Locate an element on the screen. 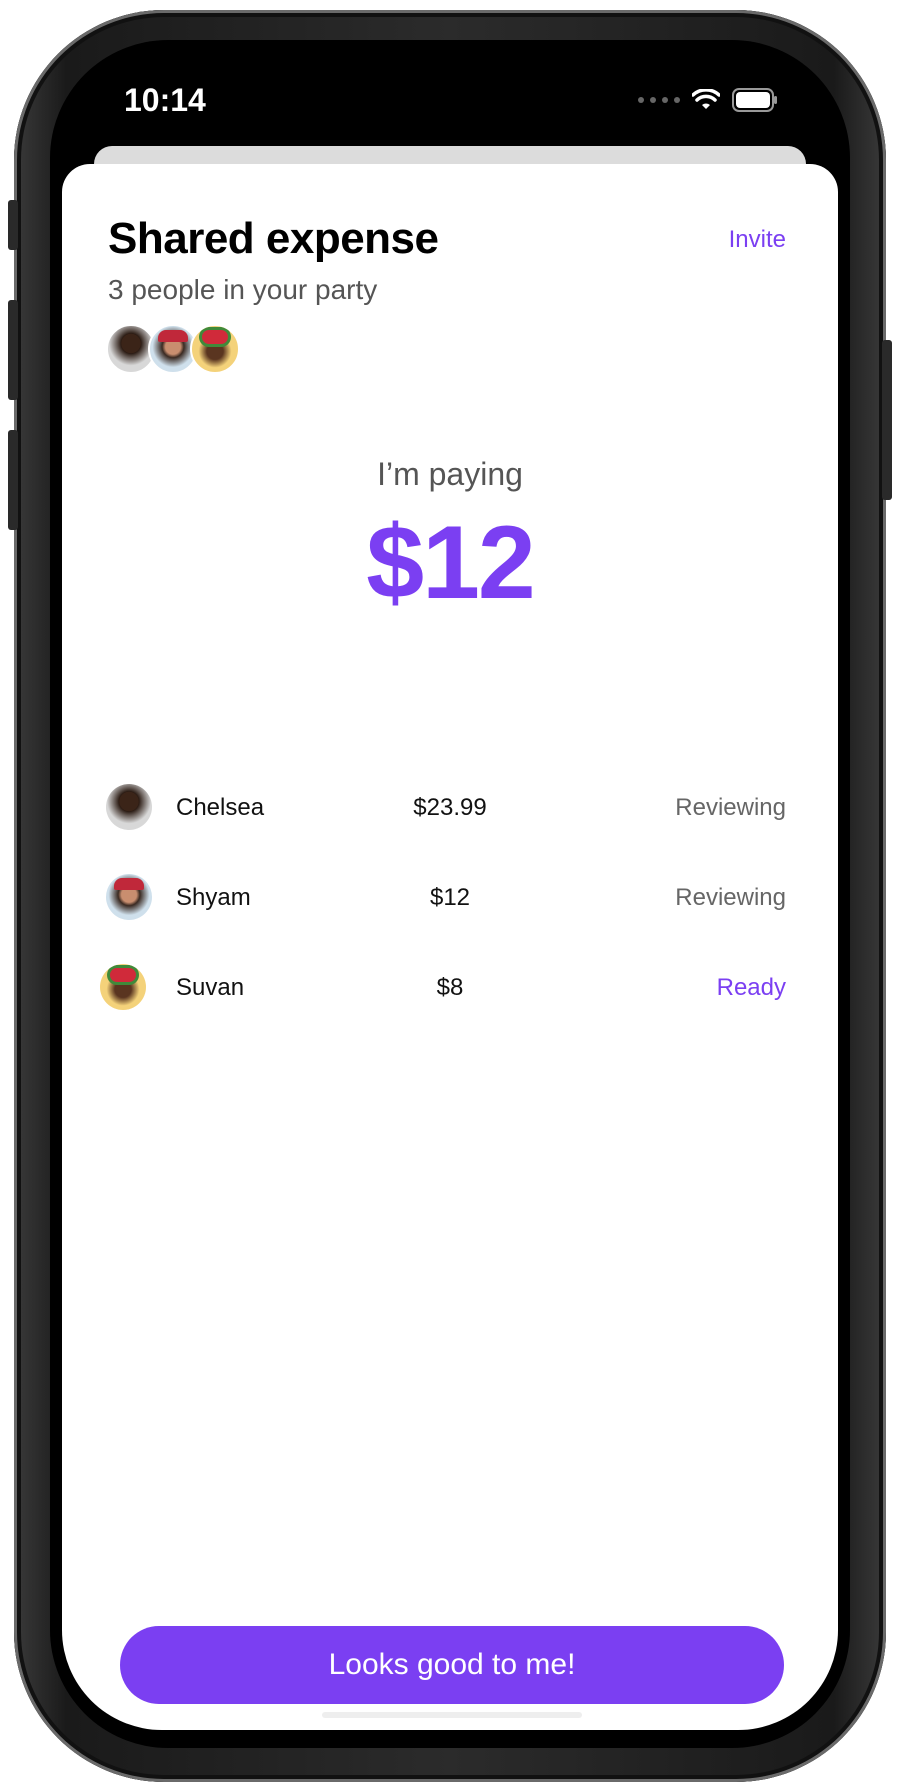 The width and height of the screenshot is (900, 1788). paying-amount: $12 is located at coordinates (451, 563).